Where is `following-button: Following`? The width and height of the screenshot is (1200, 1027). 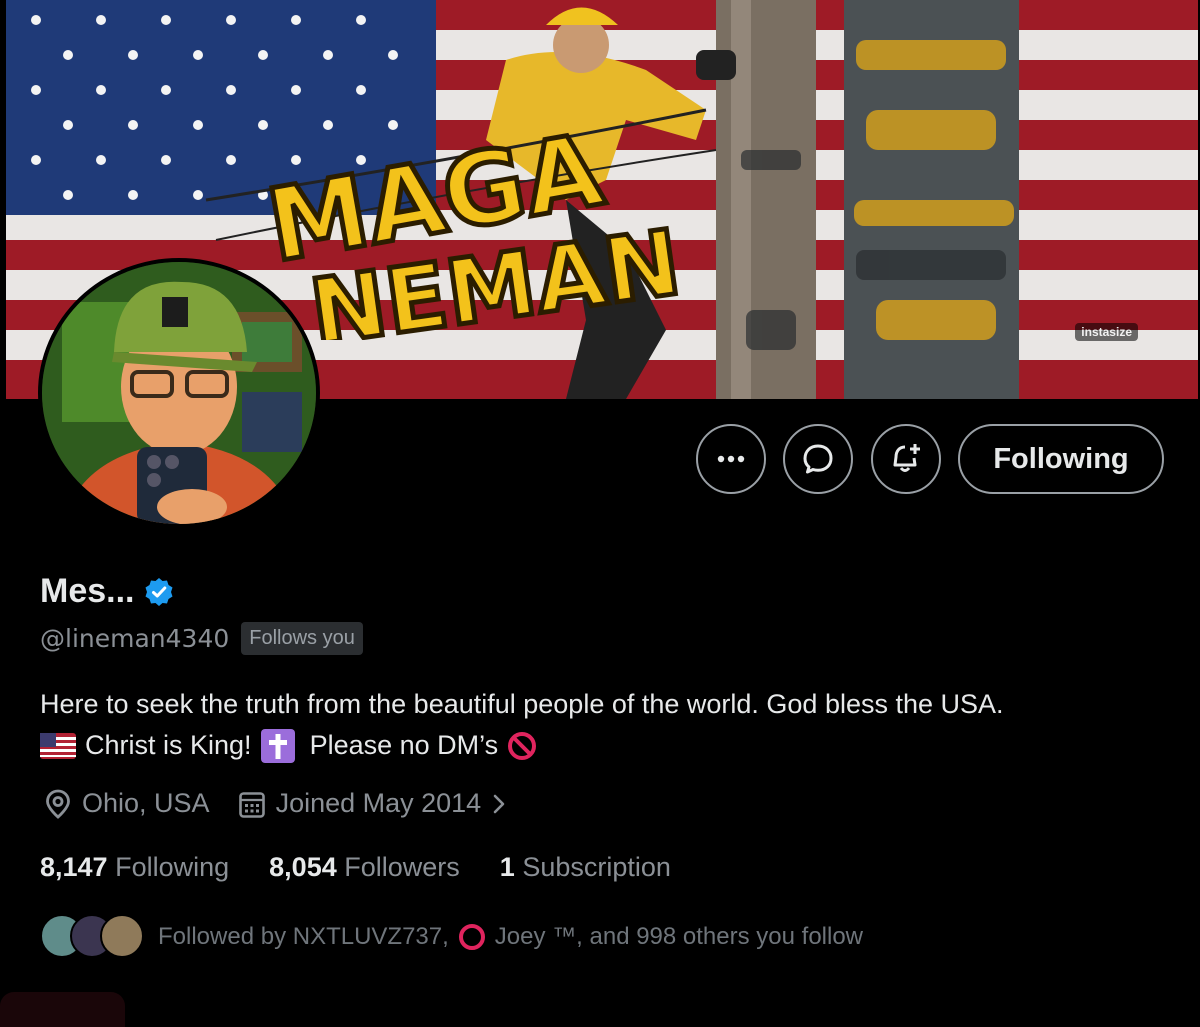 following-button: Following is located at coordinates (1061, 459).